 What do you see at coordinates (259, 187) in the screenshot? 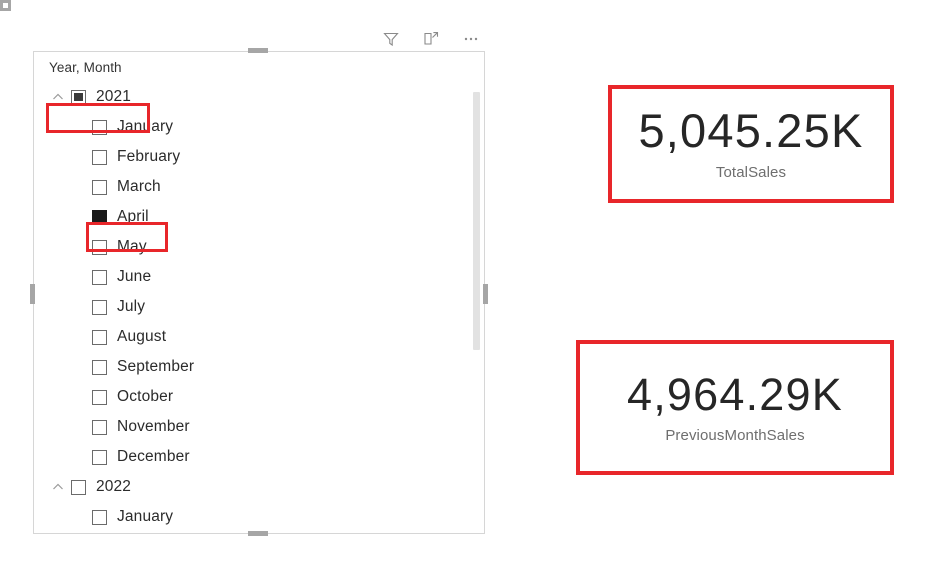
I see `slicer-row-march-3: March` at bounding box center [259, 187].